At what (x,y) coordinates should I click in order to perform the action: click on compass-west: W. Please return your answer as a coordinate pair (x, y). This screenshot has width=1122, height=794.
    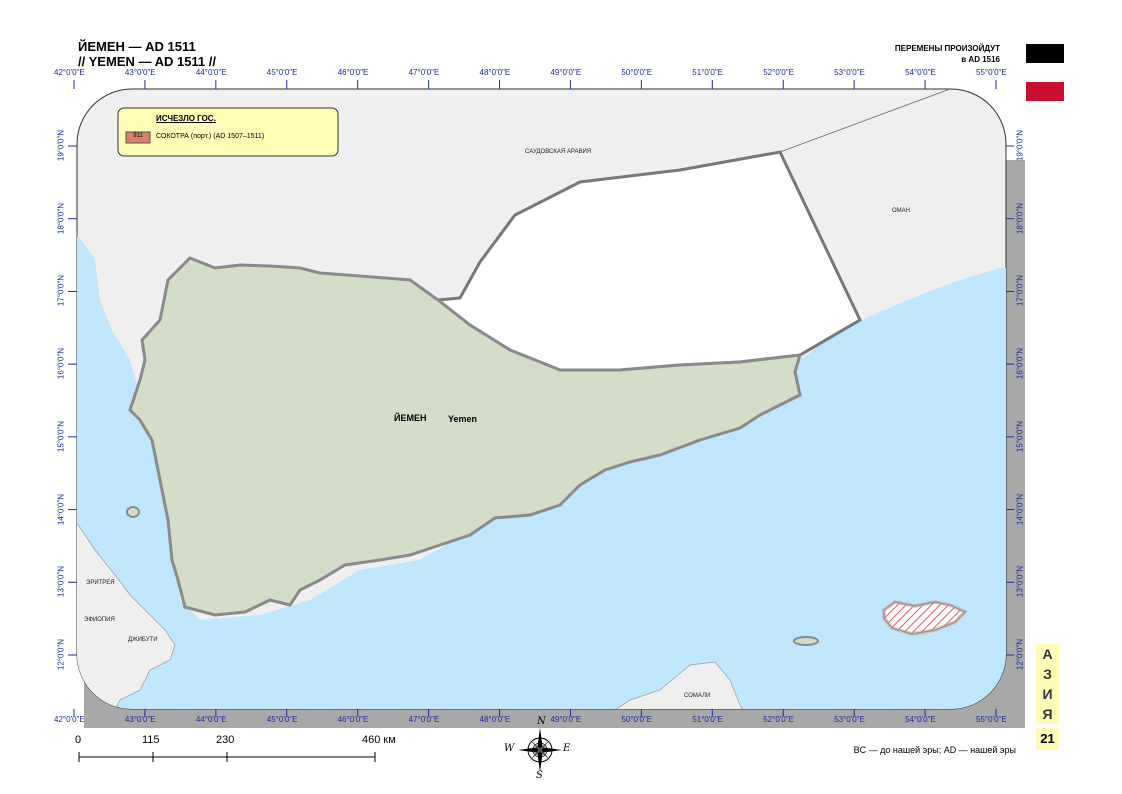
    Looking at the image, I should click on (509, 748).